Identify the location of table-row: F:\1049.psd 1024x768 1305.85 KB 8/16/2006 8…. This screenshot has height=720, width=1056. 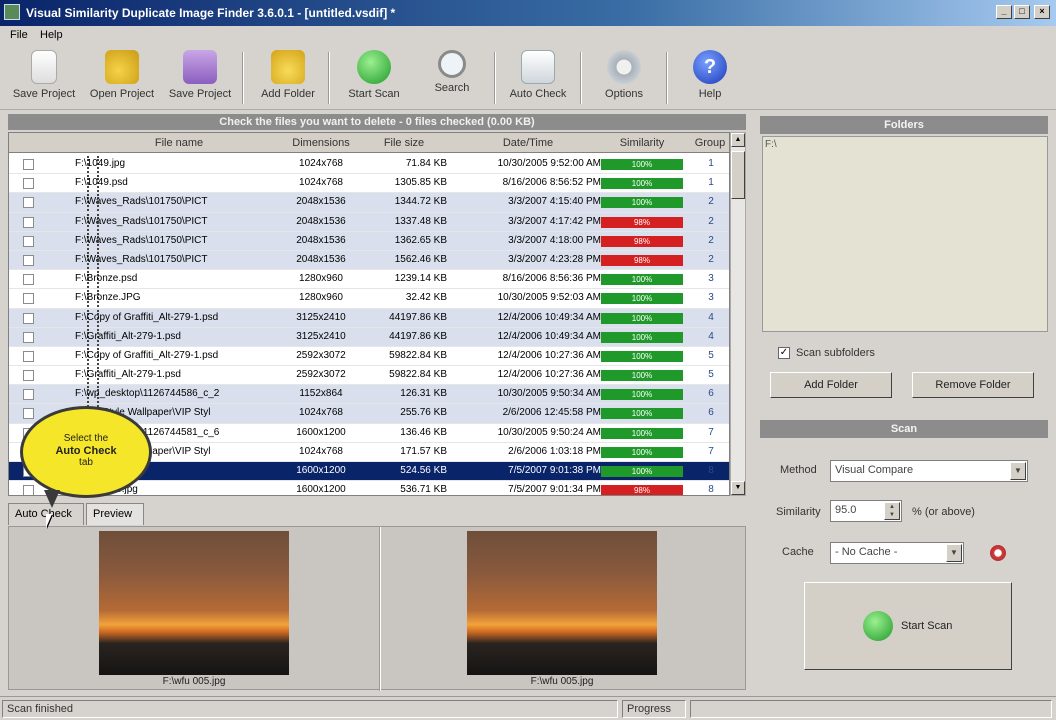
(369, 184).